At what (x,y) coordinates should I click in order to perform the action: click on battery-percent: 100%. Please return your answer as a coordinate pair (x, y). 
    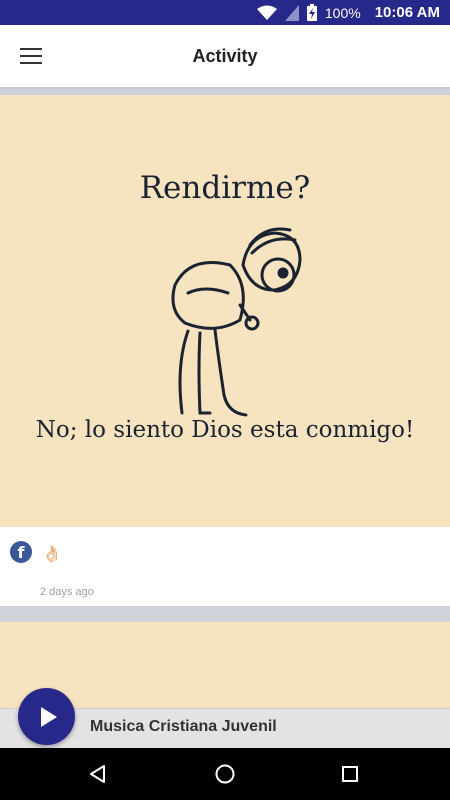
    Looking at the image, I should click on (342, 12).